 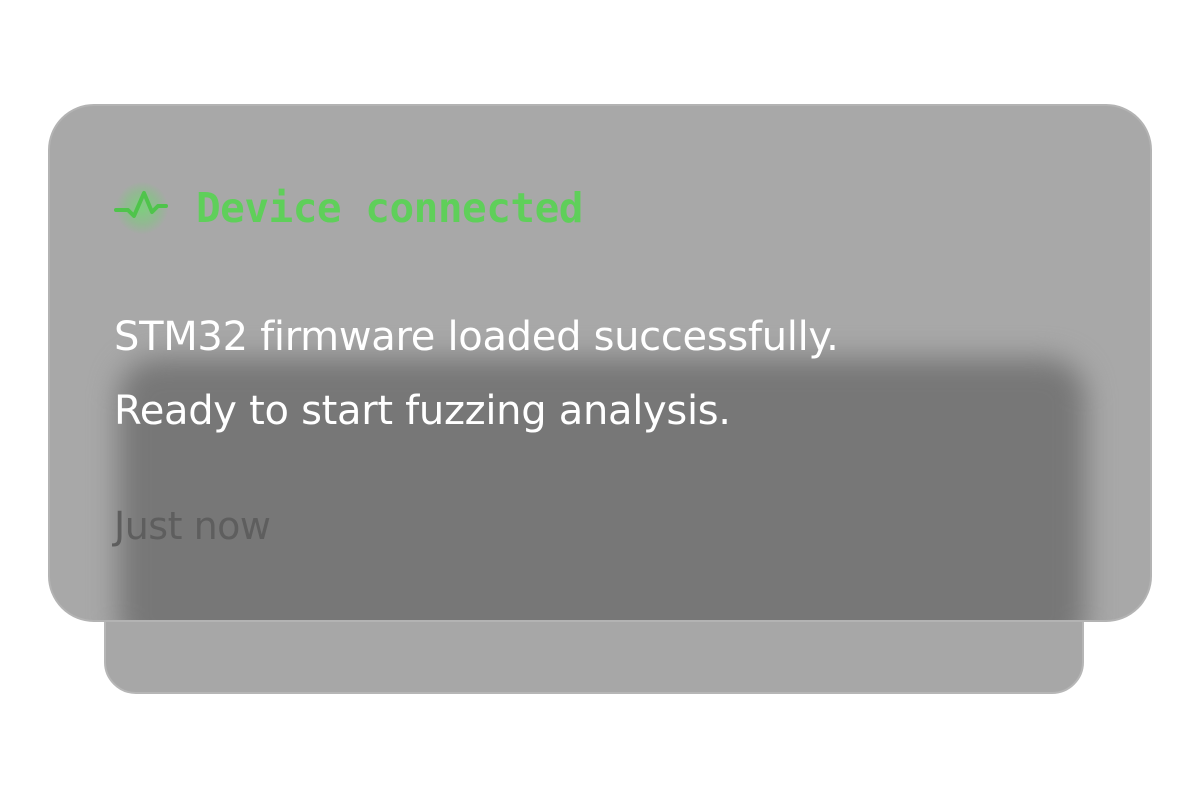 What do you see at coordinates (389, 208) in the screenshot?
I see `notification-title: Device connected` at bounding box center [389, 208].